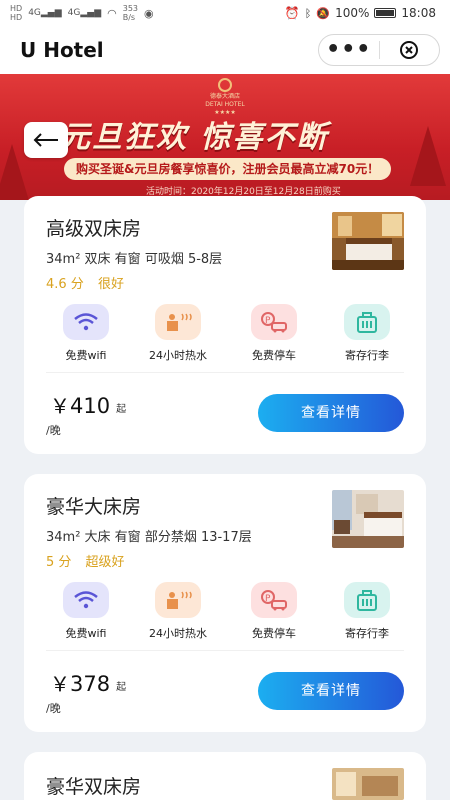 The height and width of the screenshot is (800, 450). Describe the element at coordinates (225, 85) in the screenshot. I see `logo-icon` at that location.